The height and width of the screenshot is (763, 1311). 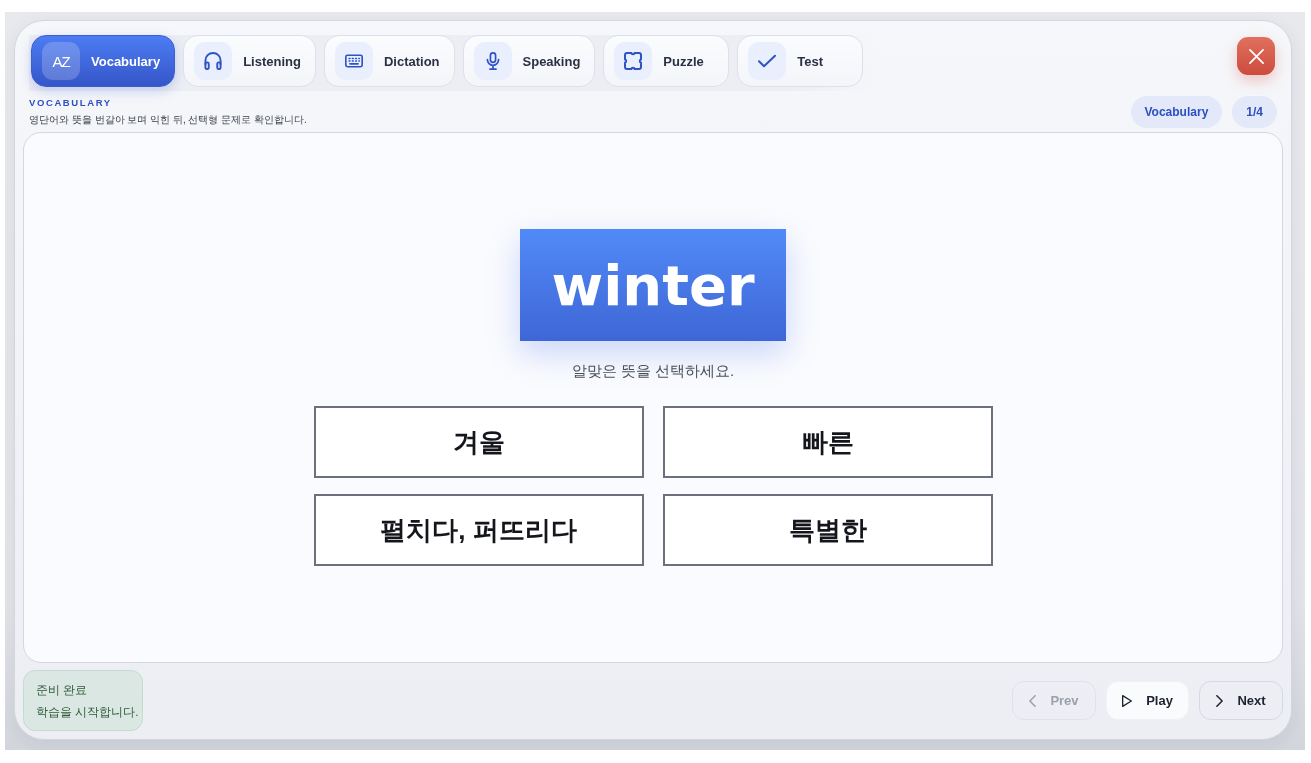 I want to click on info-pill: Vocabulary, so click(x=1176, y=111).